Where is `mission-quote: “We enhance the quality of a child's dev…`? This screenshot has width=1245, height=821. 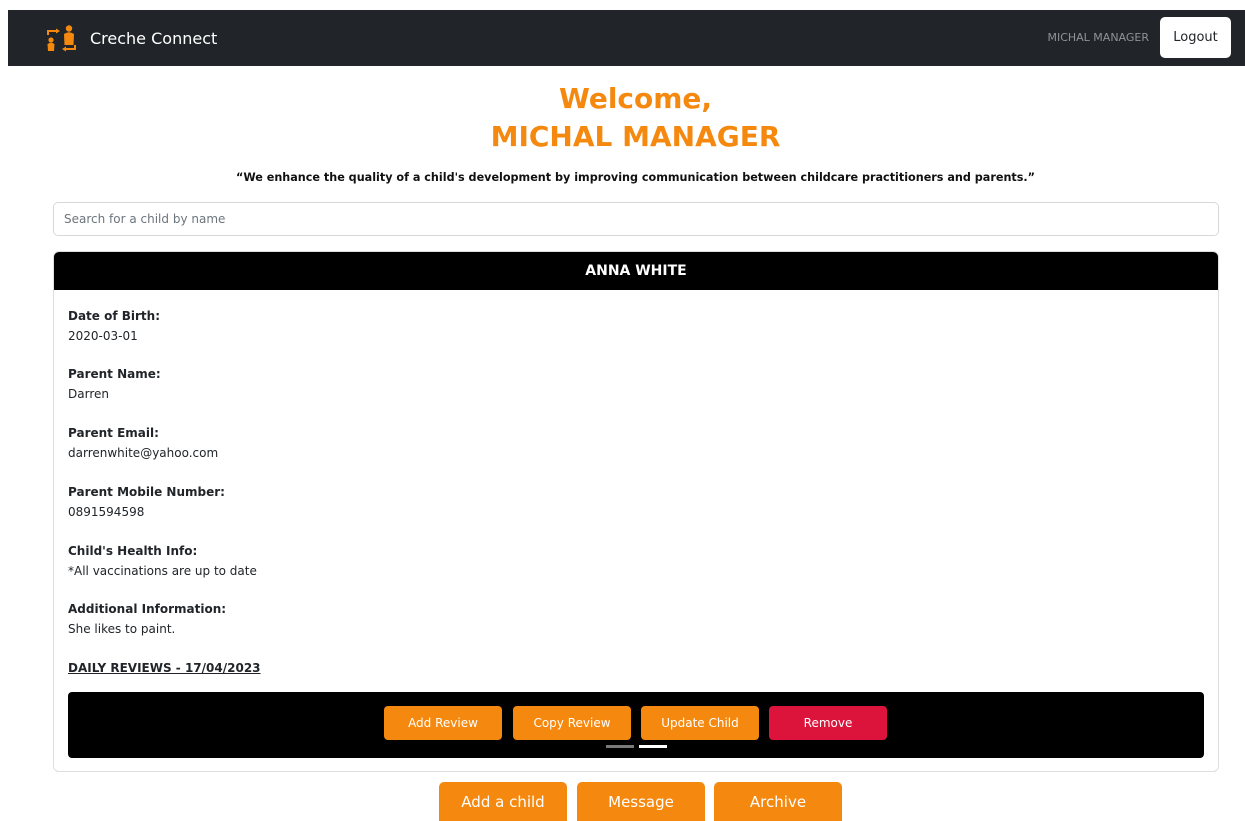 mission-quote: “We enhance the quality of a child's dev… is located at coordinates (635, 177).